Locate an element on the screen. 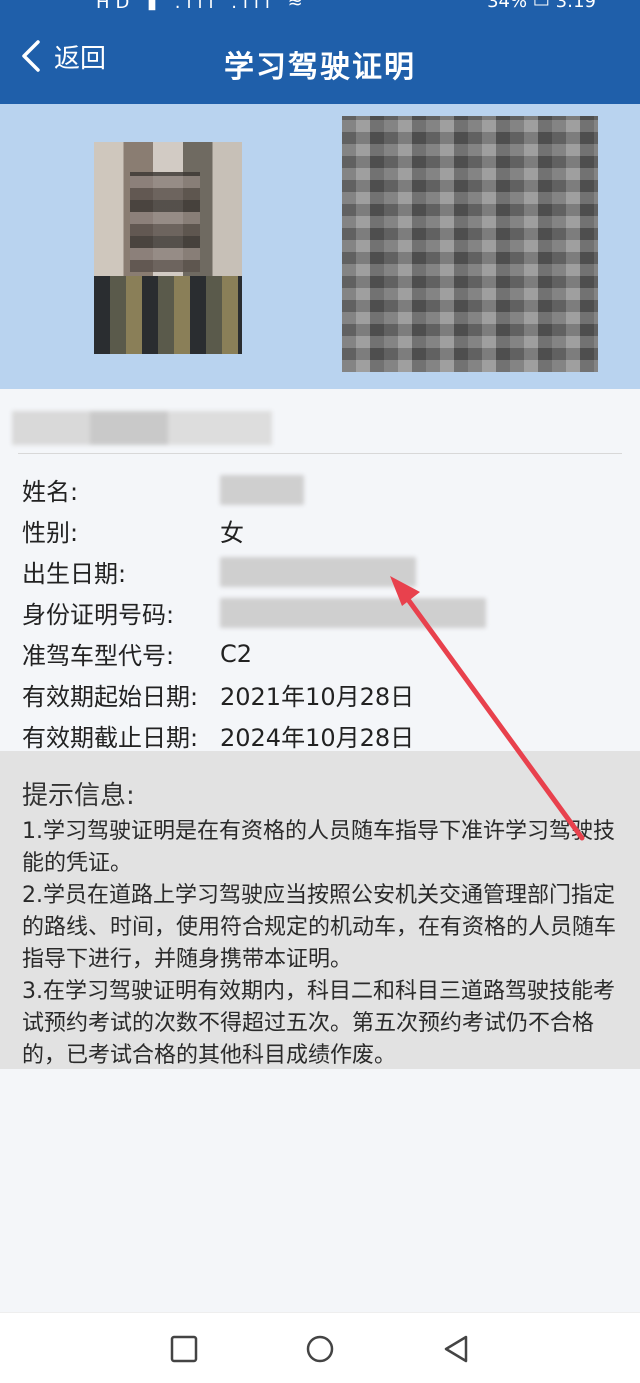  field-value: 2021年10月28日 is located at coordinates (317, 697).